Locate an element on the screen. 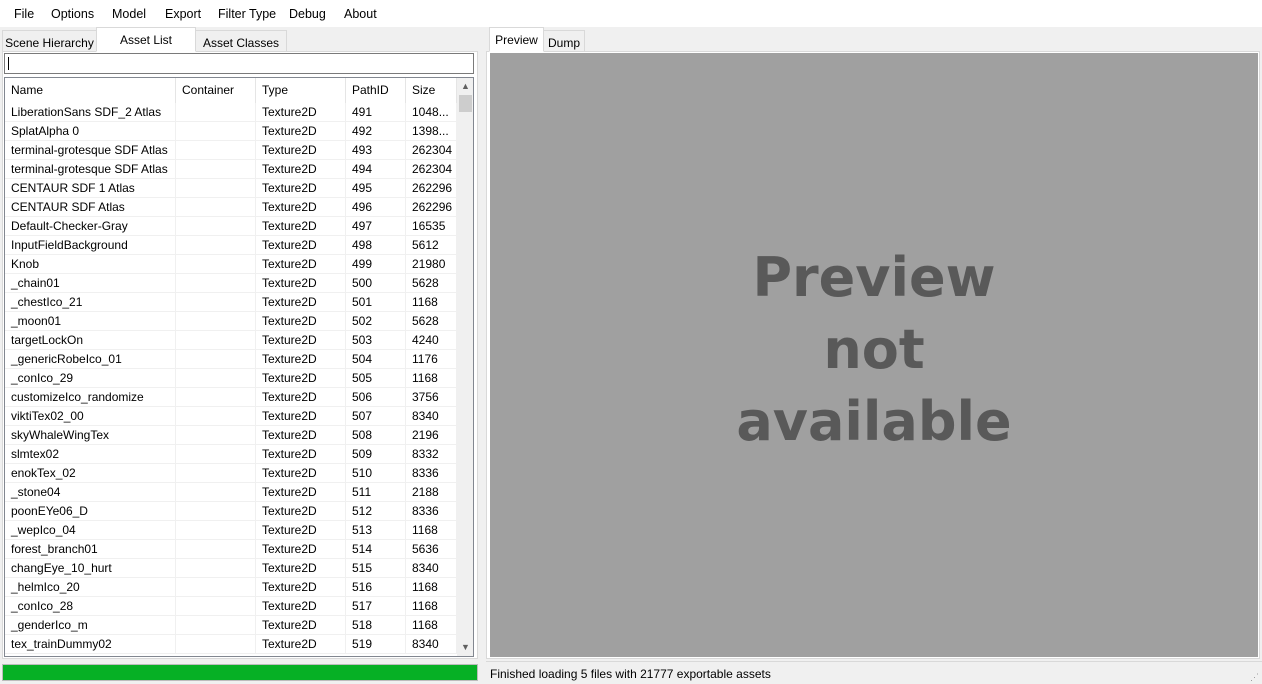 The width and height of the screenshot is (1262, 684). cell-size: 16535 is located at coordinates (431, 226).